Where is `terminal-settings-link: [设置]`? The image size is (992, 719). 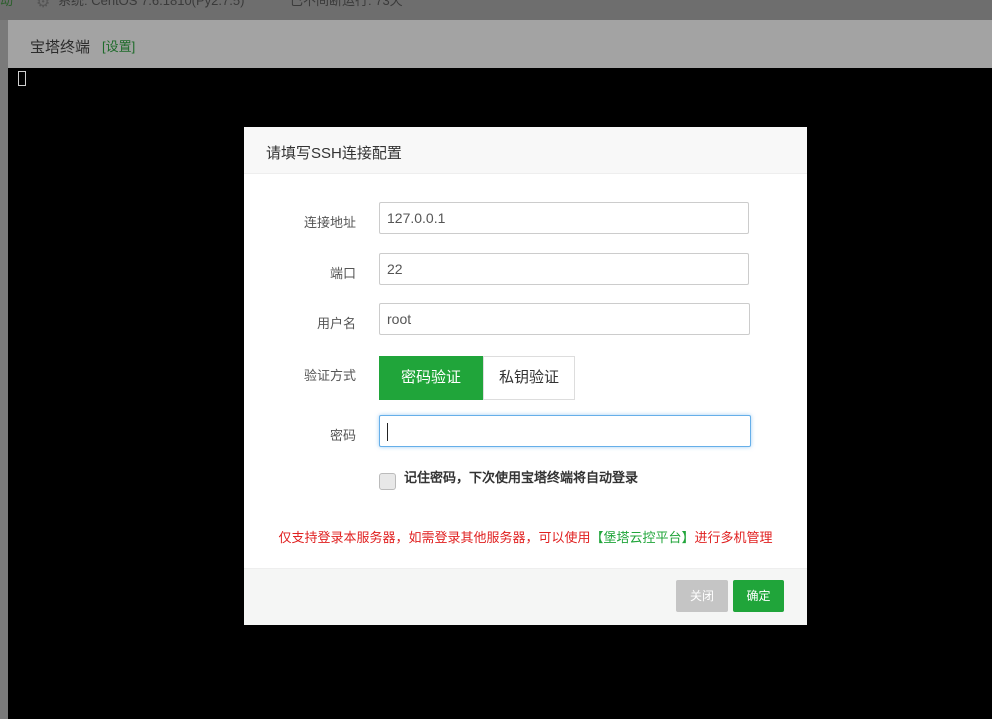 terminal-settings-link: [设置] is located at coordinates (118, 45).